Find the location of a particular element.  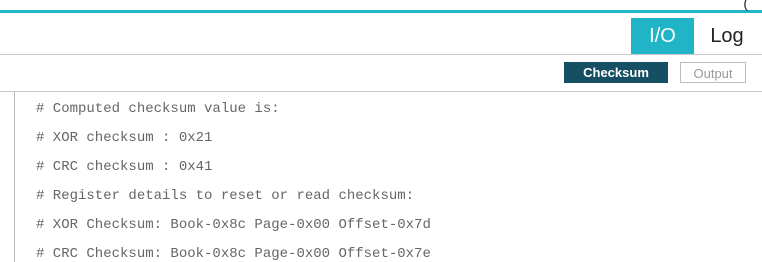

checksum-button: Checksum is located at coordinates (616, 72).